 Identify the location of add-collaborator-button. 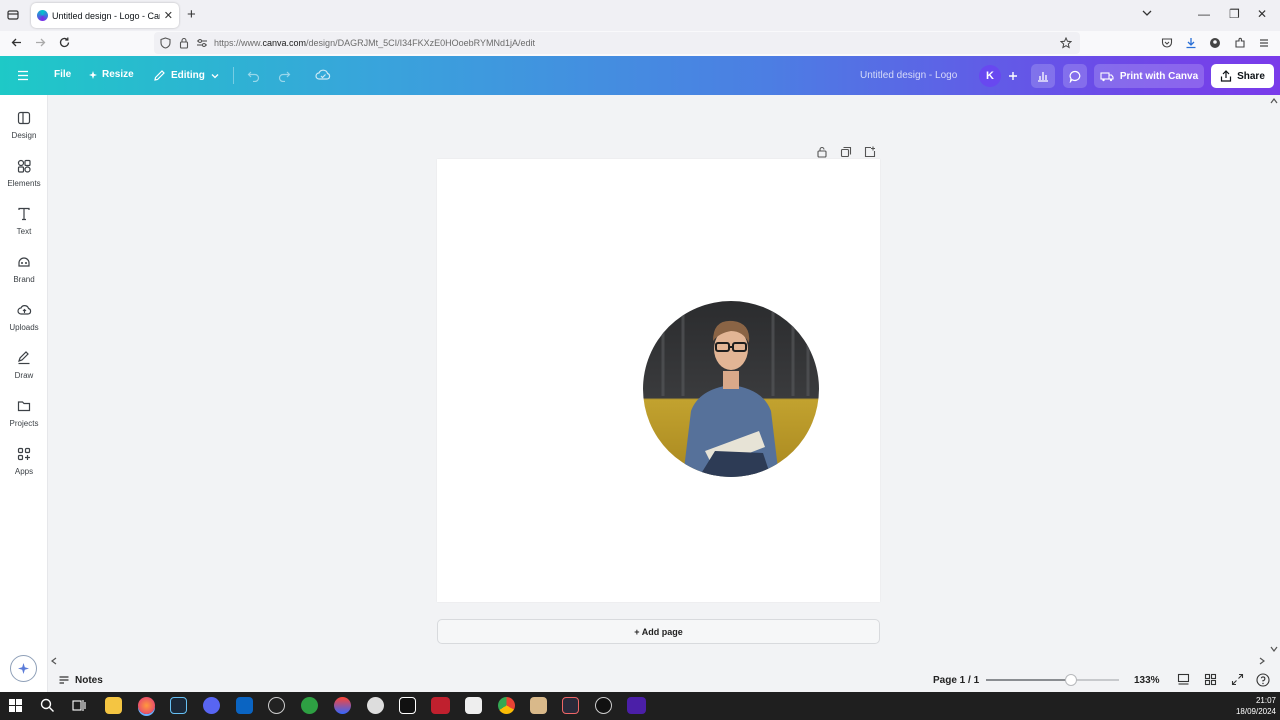
(1013, 76).